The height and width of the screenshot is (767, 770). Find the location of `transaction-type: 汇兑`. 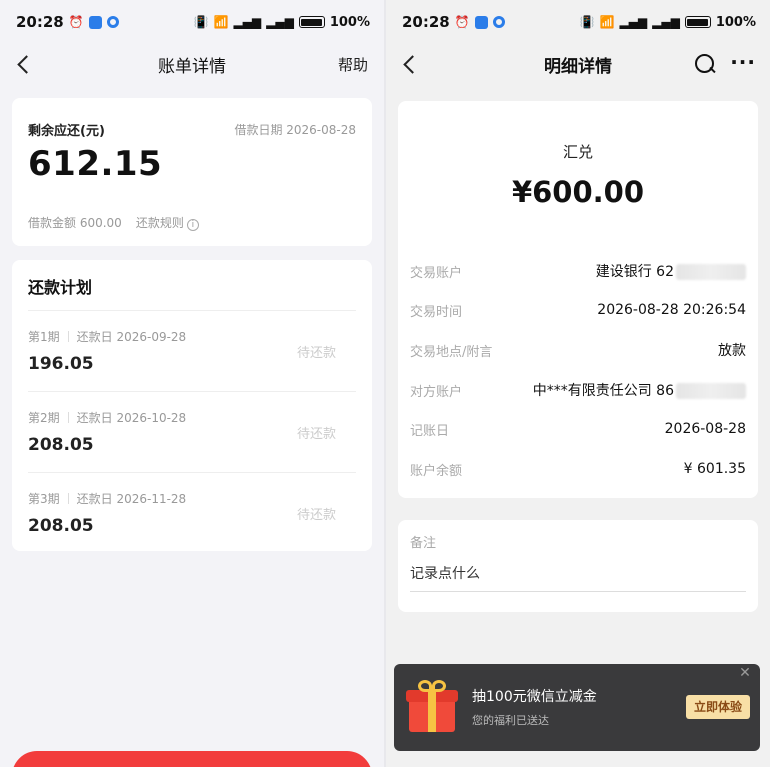

transaction-type: 汇兑 is located at coordinates (577, 152).